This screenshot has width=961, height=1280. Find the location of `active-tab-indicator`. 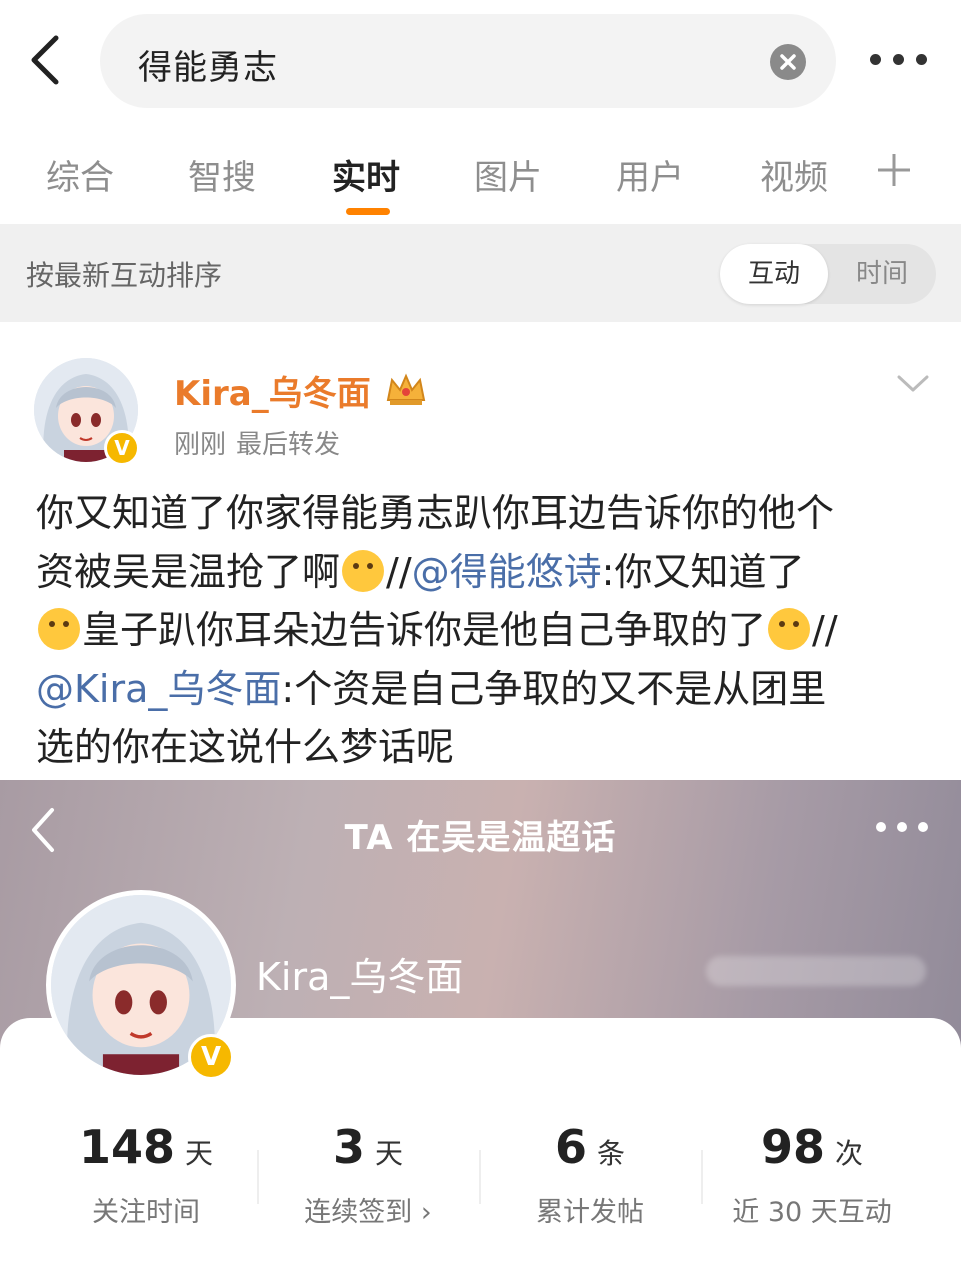

active-tab-indicator is located at coordinates (368, 211).